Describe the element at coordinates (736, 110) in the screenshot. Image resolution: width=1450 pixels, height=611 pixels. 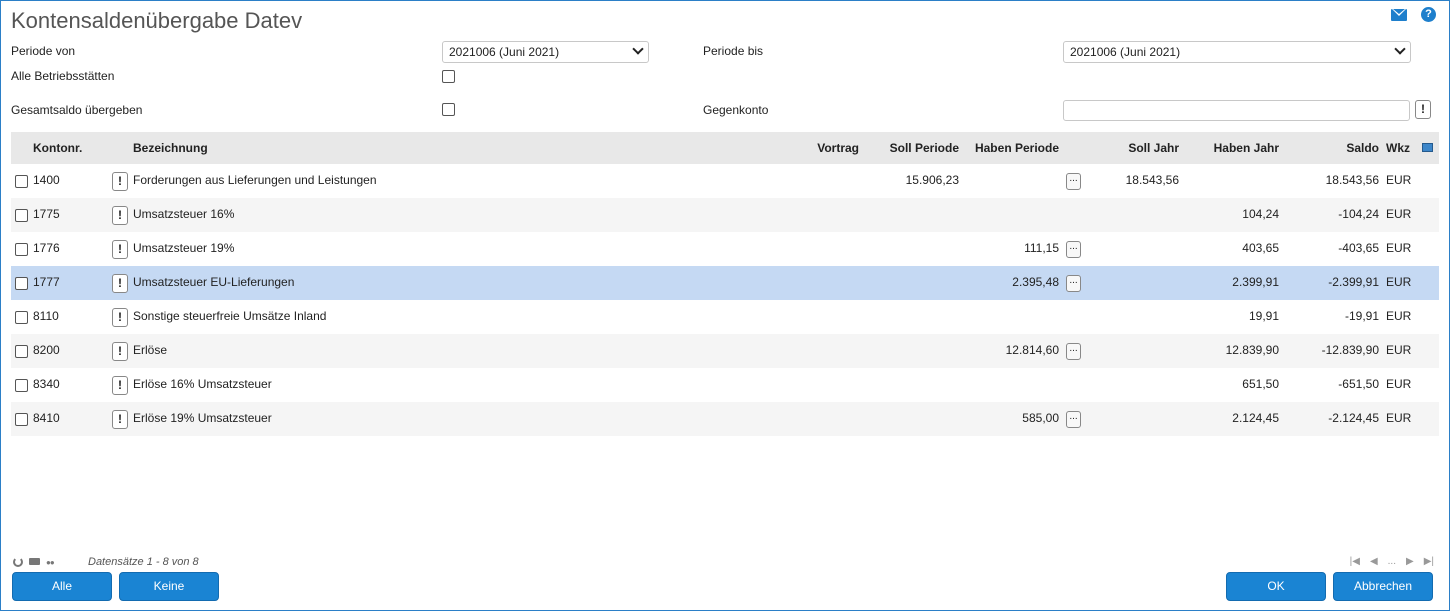
I see `gegenkonto-label: Gegenkonto` at that location.